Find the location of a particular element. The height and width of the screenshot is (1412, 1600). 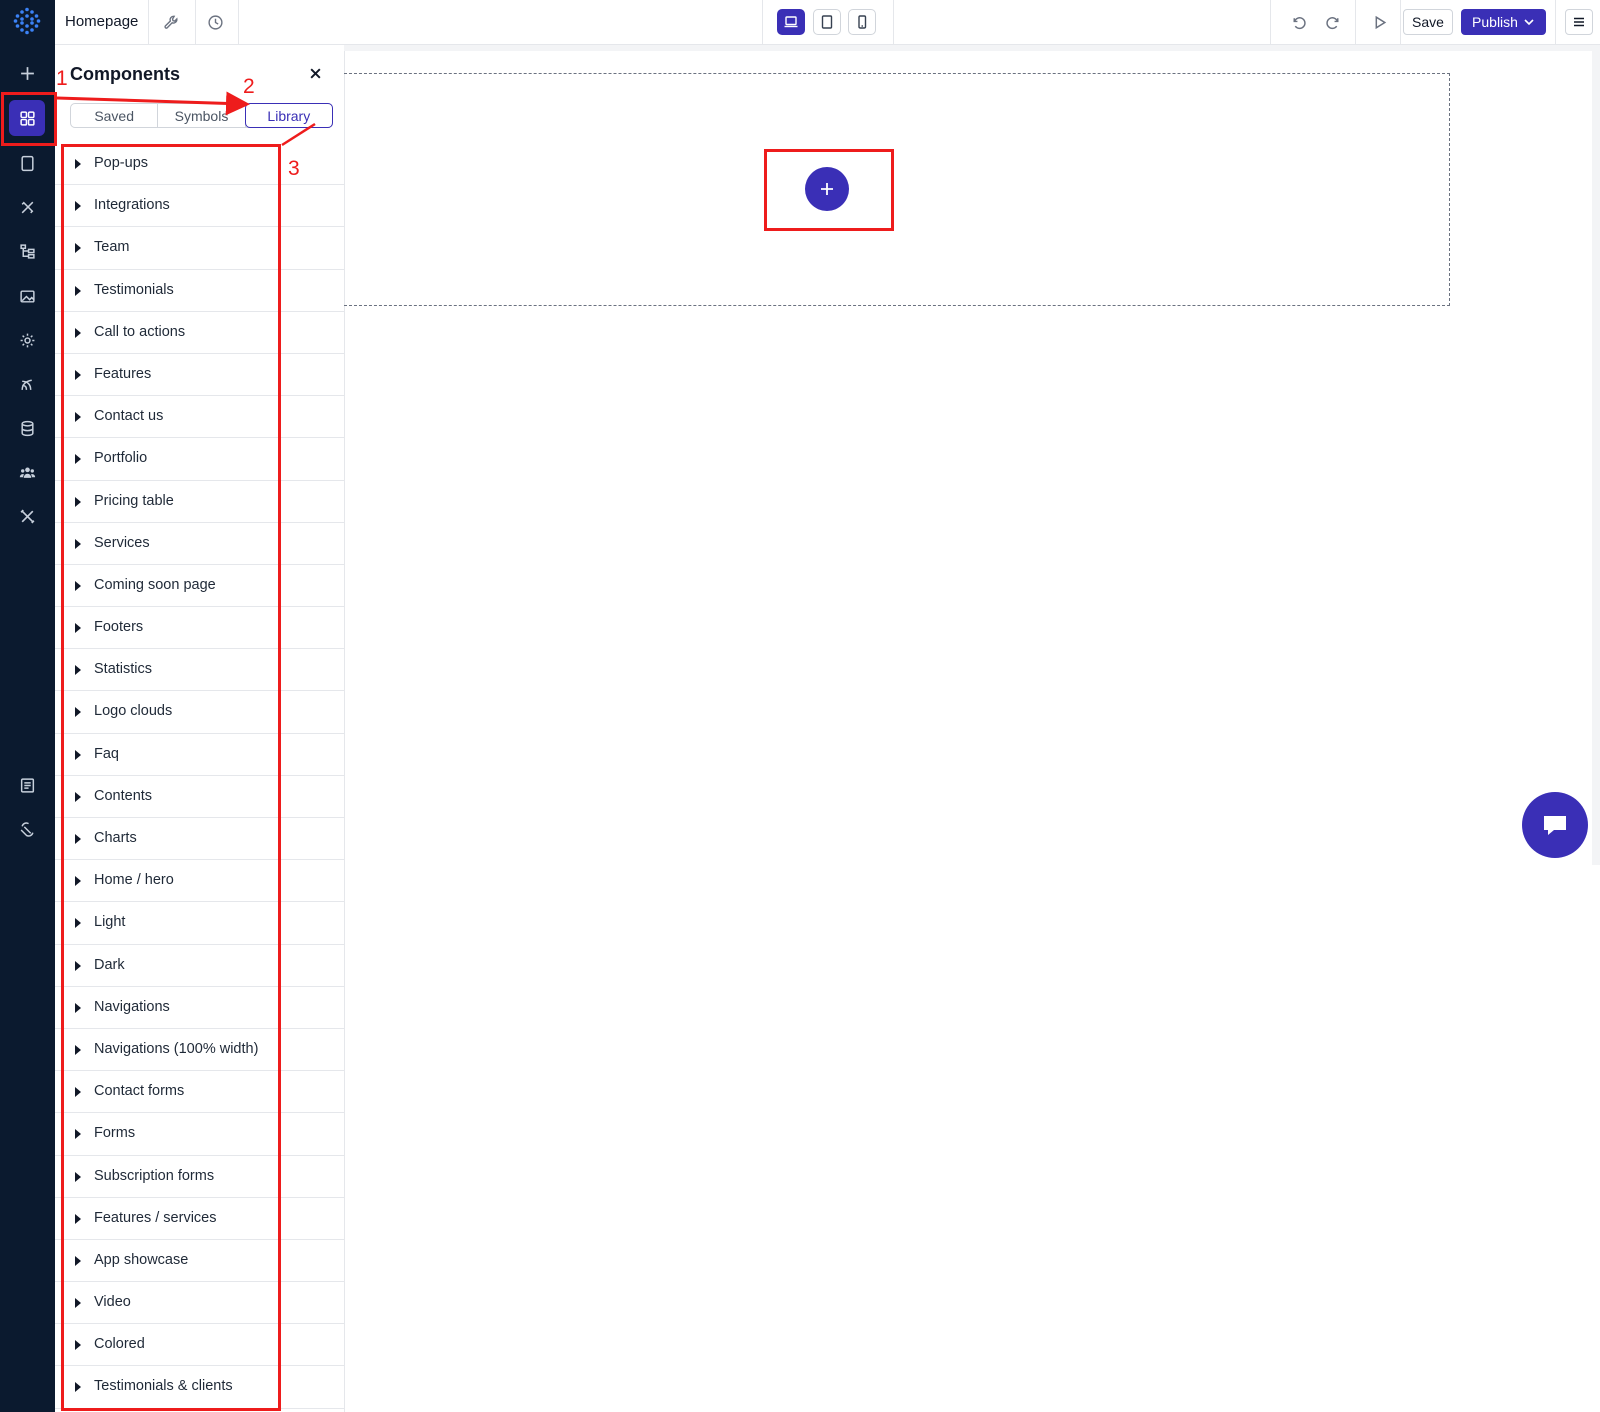

components-tabs: Saved Symbols Library is located at coordinates (201, 115).